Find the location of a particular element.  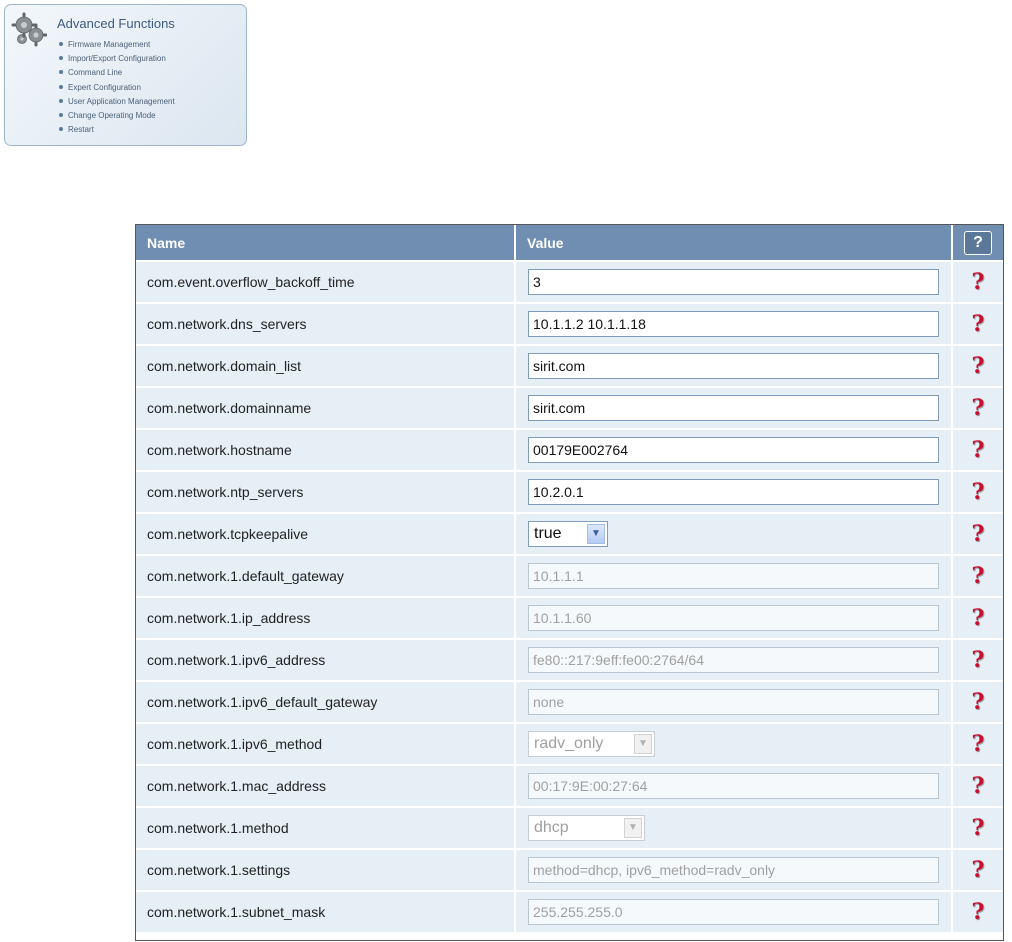

com-network-1-ip-address-input is located at coordinates (733, 618).